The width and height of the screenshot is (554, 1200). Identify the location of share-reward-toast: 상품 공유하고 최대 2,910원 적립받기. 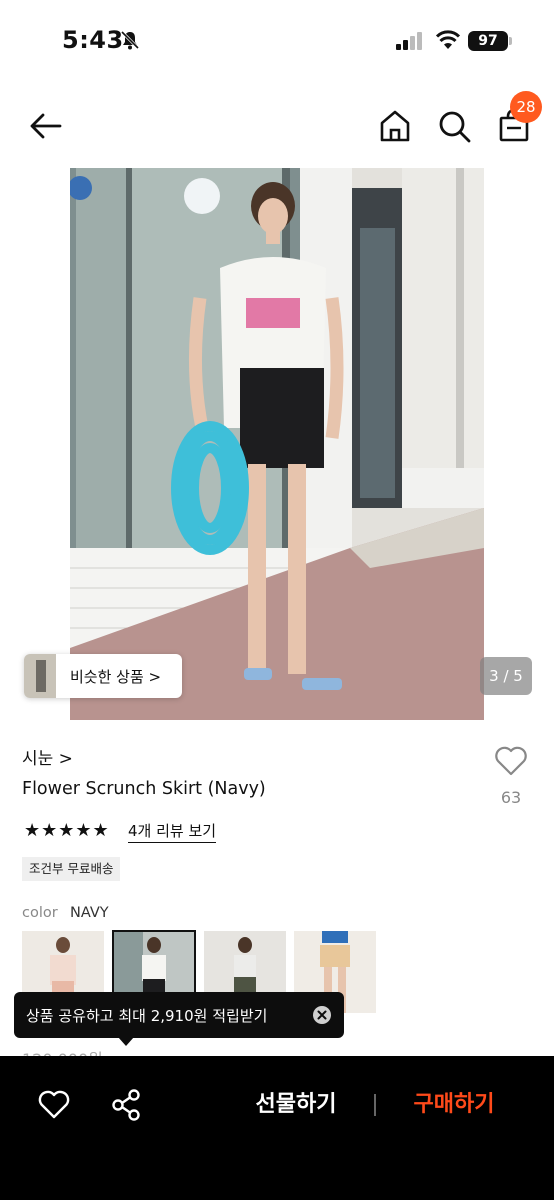
(179, 1015).